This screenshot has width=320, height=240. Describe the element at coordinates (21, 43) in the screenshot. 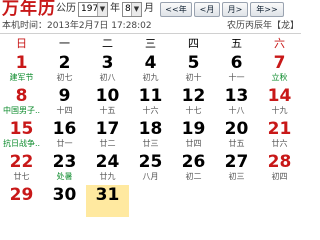

I see `weekday-label: 日` at that location.